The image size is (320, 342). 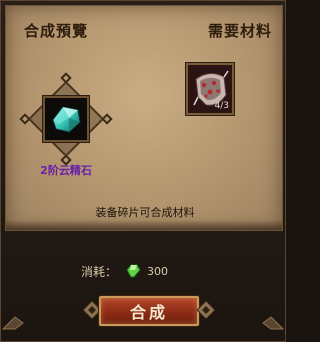 What do you see at coordinates (206, 310) in the screenshot?
I see `button-right-ornament` at bounding box center [206, 310].